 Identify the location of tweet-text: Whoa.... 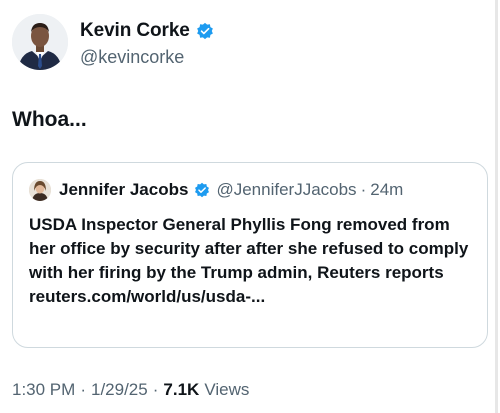
(49, 119).